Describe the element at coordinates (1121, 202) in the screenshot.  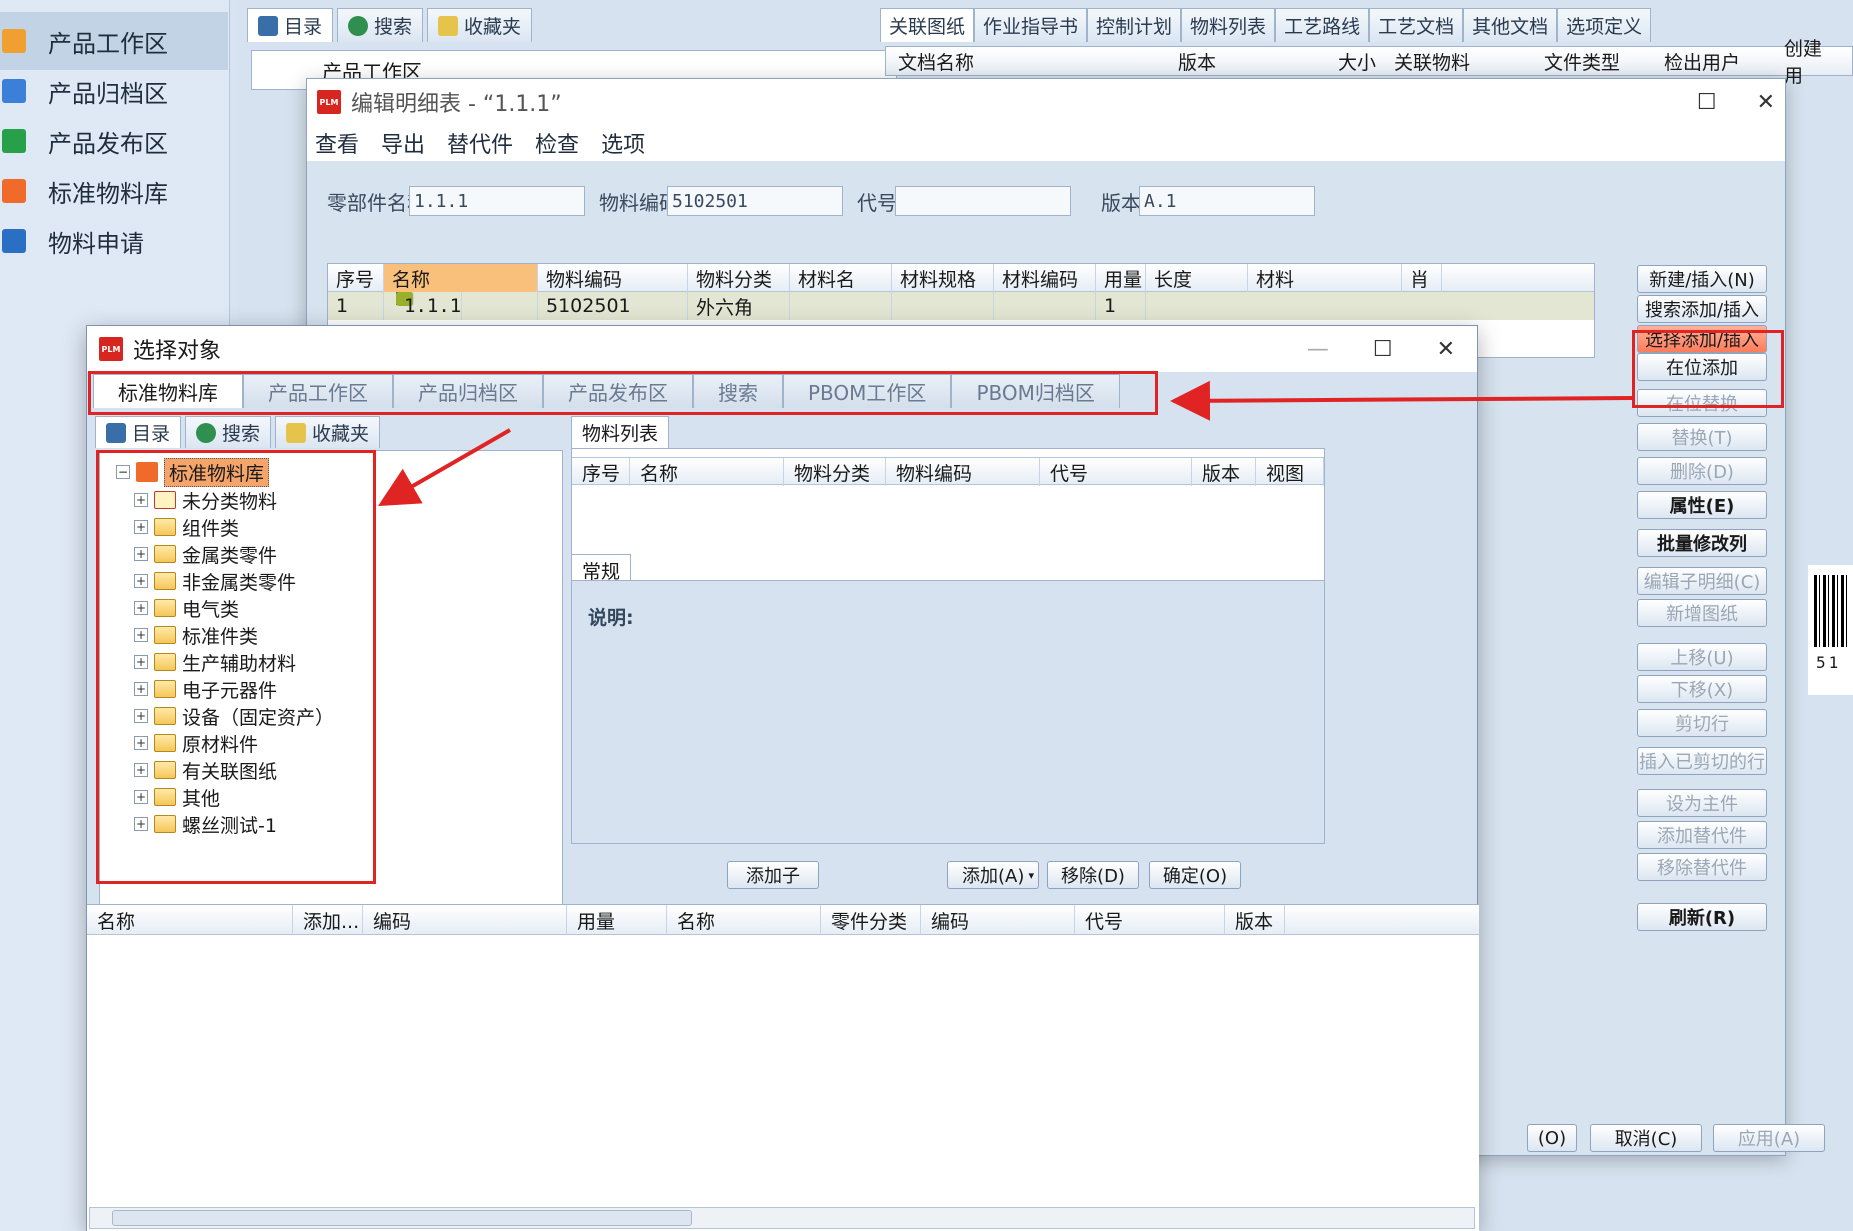
I see `version-label: 版本` at that location.